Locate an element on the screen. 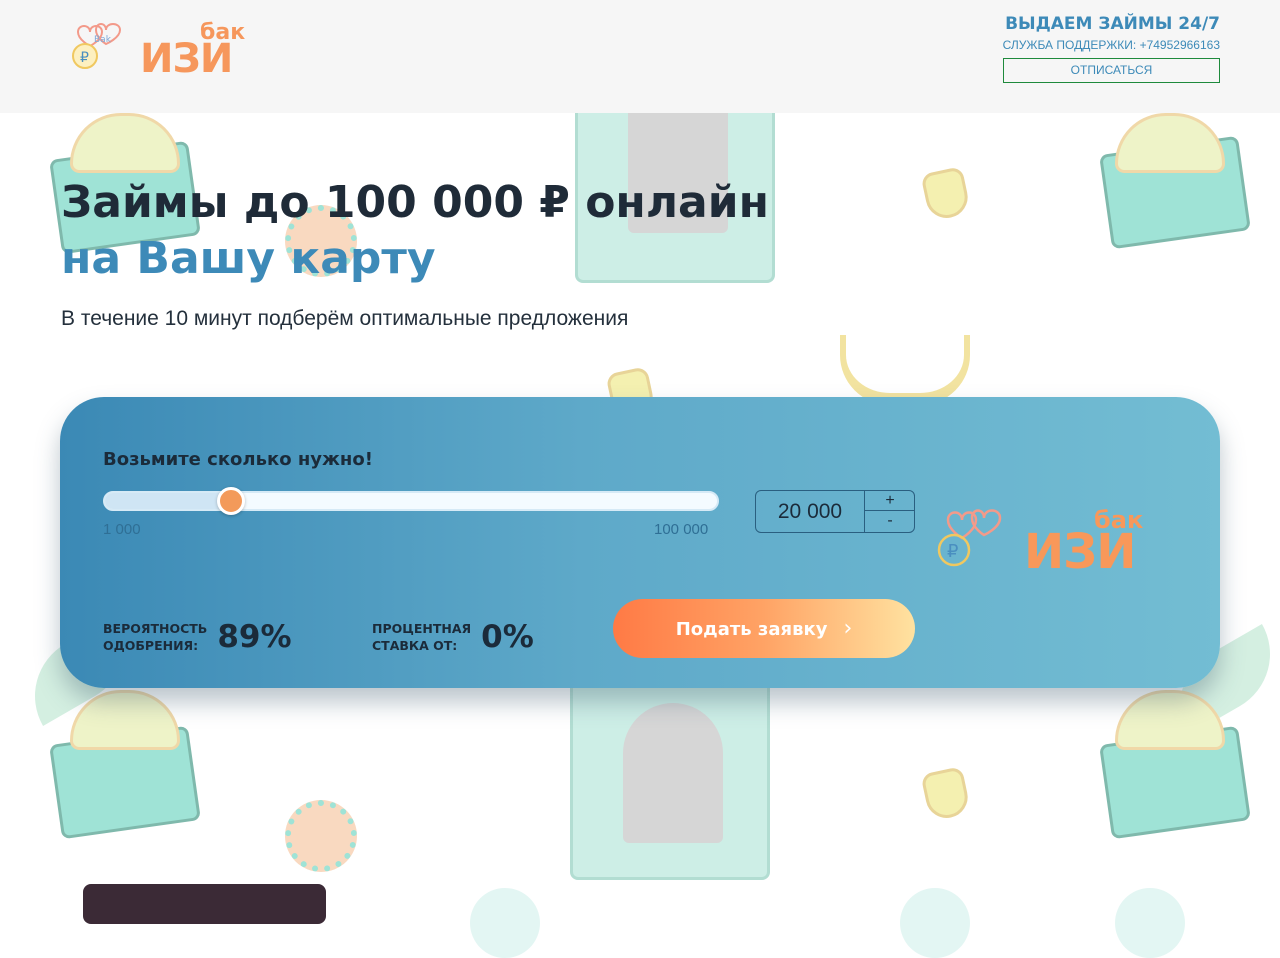  heart-coin-icon: ₽ Bak is located at coordinates (97, 46).